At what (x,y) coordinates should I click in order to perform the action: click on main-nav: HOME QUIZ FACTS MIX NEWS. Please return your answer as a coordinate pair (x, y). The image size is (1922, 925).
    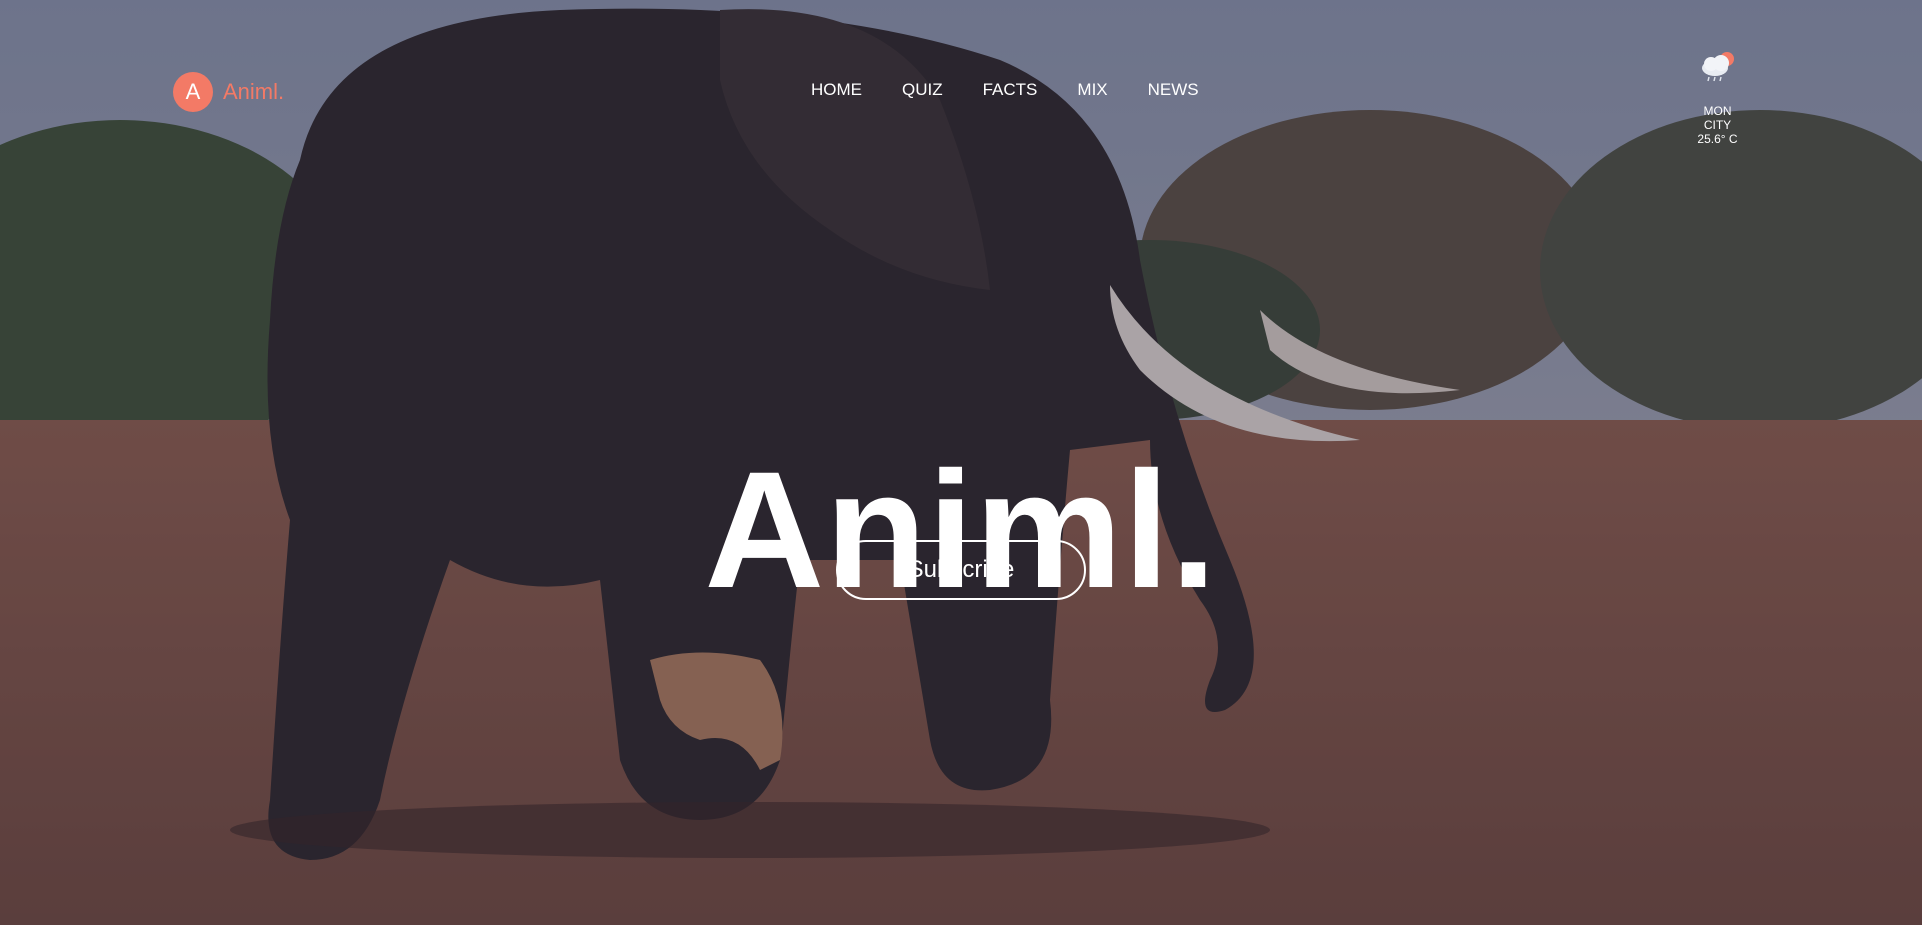
    Looking at the image, I should click on (1005, 90).